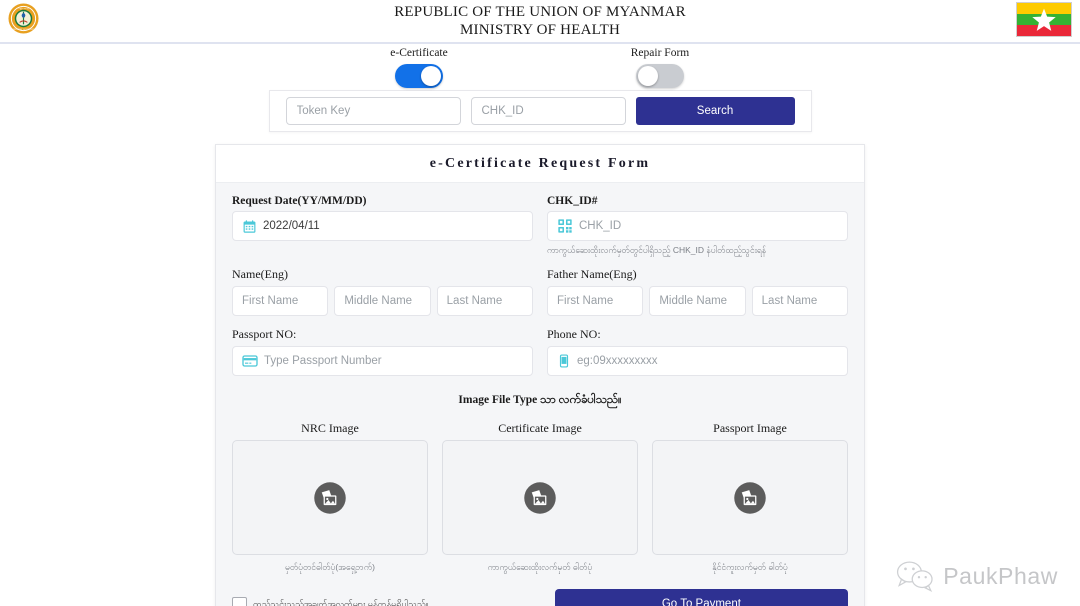 The width and height of the screenshot is (1080, 606). I want to click on toggle-group-repair-form: Repair Form, so click(660, 67).